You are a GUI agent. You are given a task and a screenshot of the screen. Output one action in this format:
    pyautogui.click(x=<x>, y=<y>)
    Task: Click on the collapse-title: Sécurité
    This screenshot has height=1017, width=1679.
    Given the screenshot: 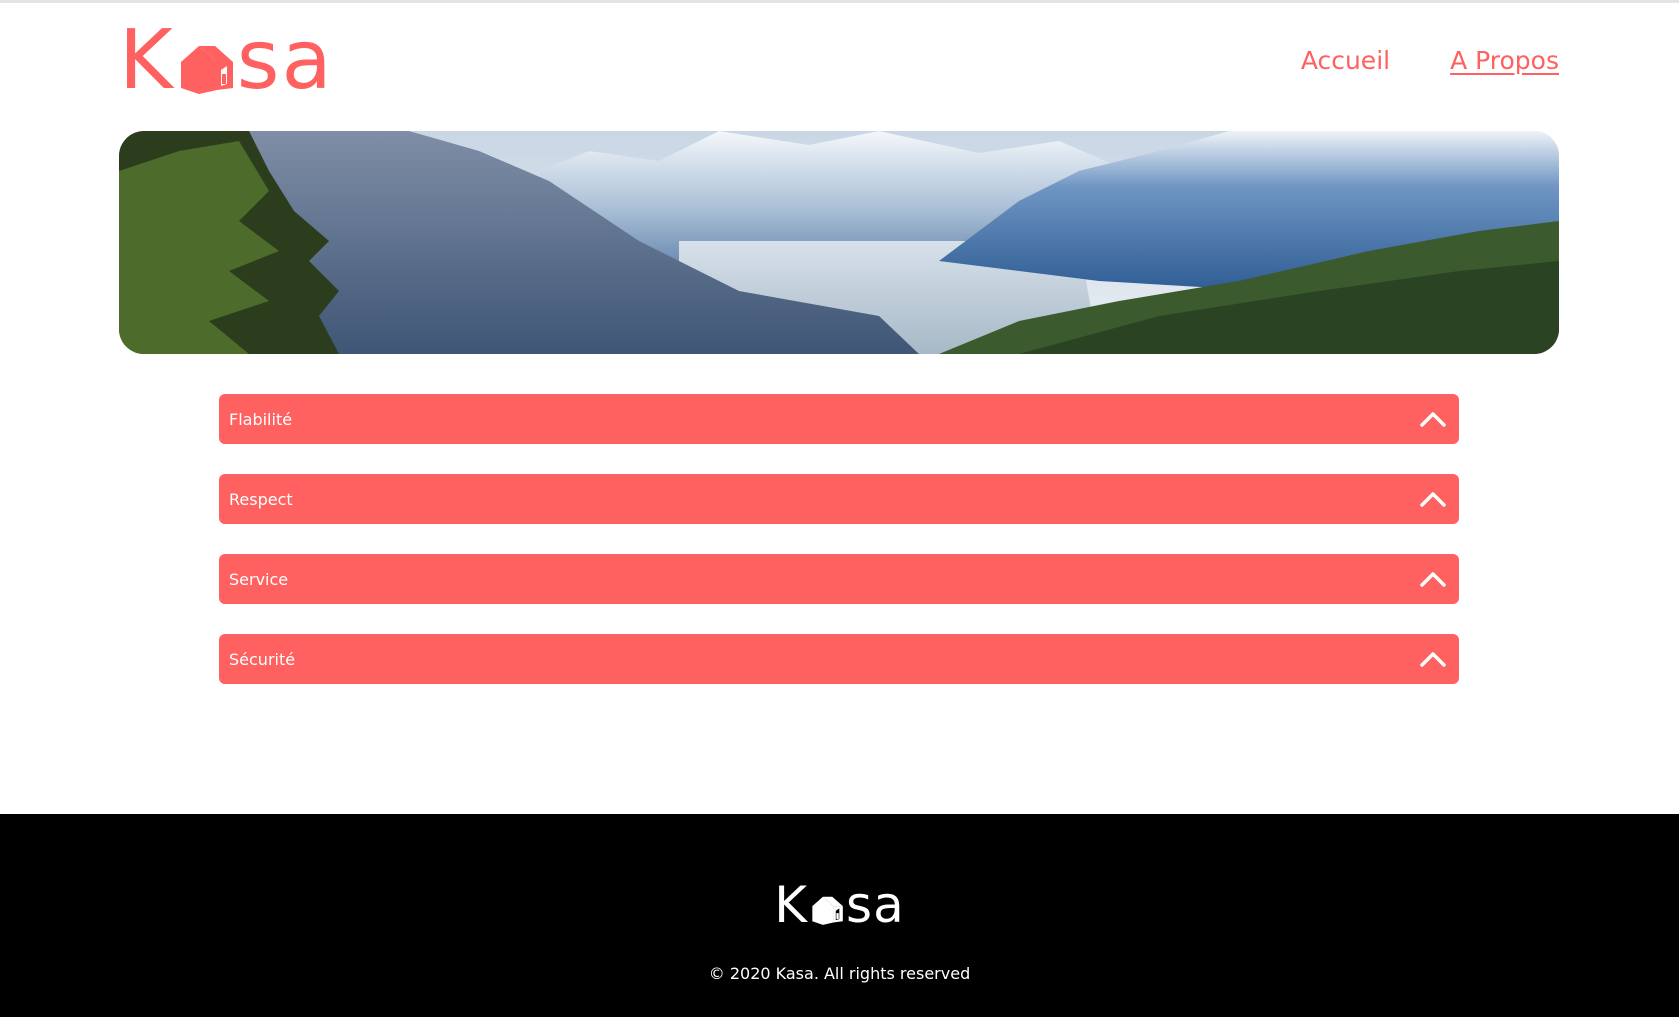 What is the action you would take?
    pyautogui.click(x=262, y=659)
    